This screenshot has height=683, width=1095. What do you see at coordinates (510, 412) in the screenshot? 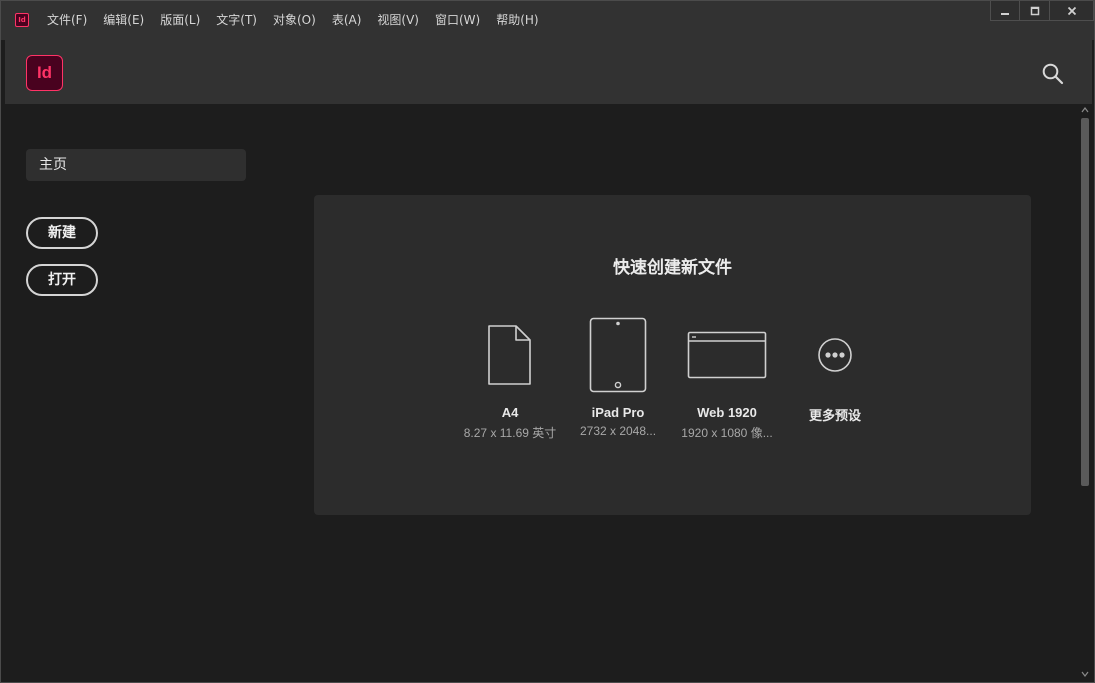
I see `preset-name: A4` at bounding box center [510, 412].